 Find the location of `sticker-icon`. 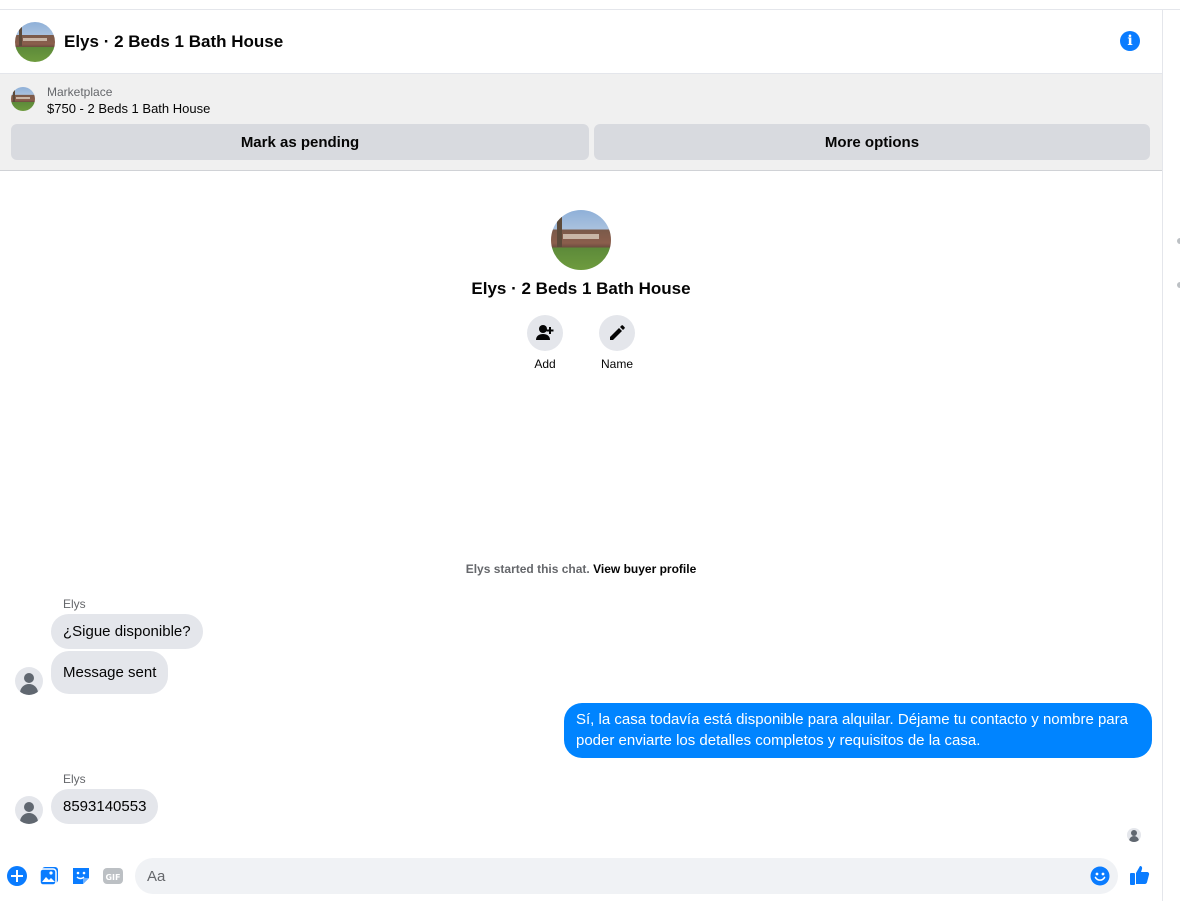

sticker-icon is located at coordinates (81, 876).